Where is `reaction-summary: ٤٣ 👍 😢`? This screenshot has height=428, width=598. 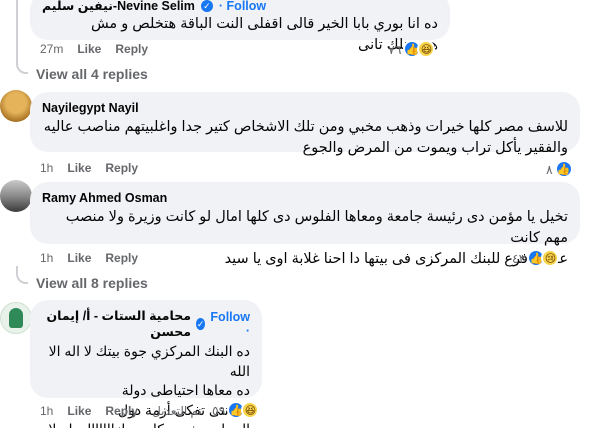
reaction-summary: ٤٣ 👍 😢 is located at coordinates (536, 258).